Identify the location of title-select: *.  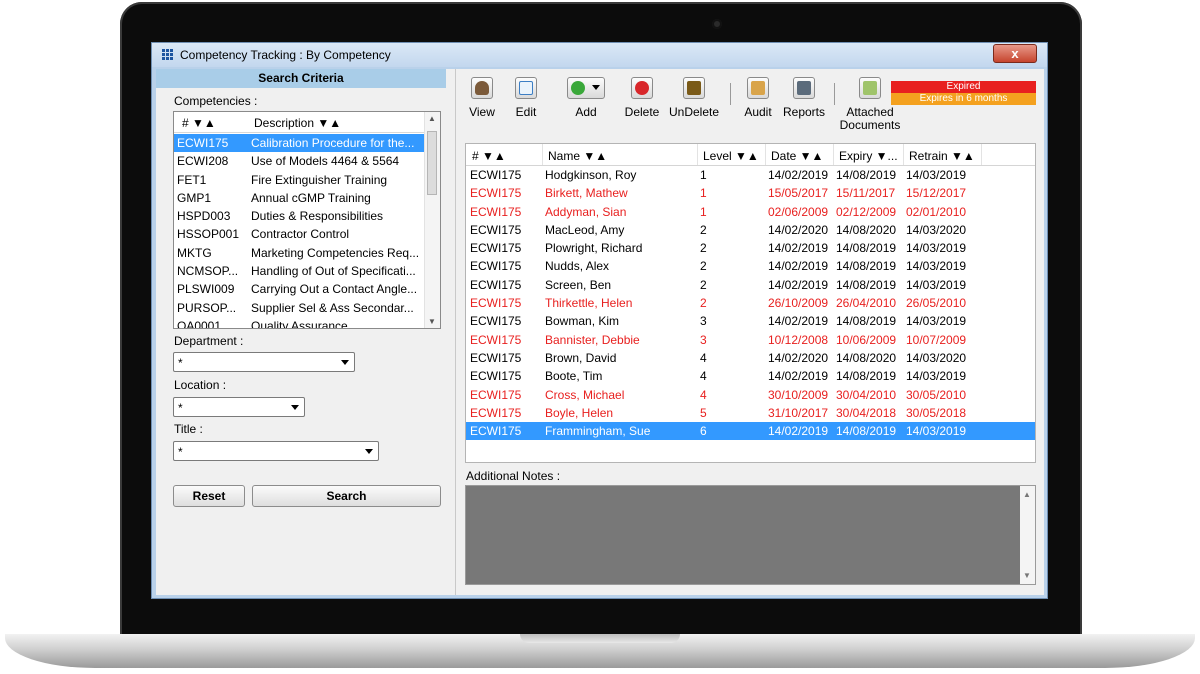
(276, 451).